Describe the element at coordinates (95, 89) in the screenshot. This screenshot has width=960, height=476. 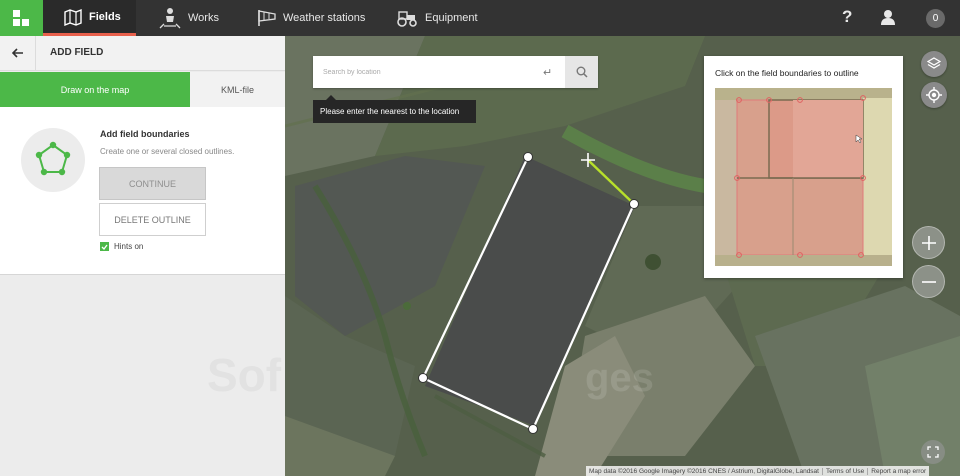
I see `tab-draw-on-map: Draw on the map` at that location.